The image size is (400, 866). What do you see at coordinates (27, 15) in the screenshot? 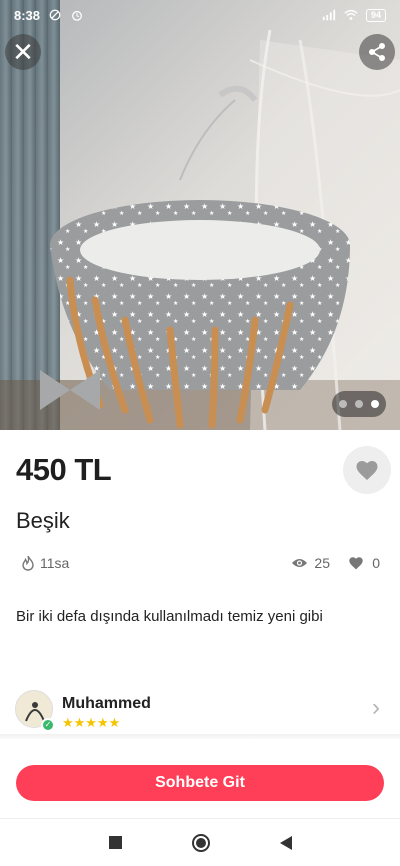
I see `status-time: 8:38` at bounding box center [27, 15].